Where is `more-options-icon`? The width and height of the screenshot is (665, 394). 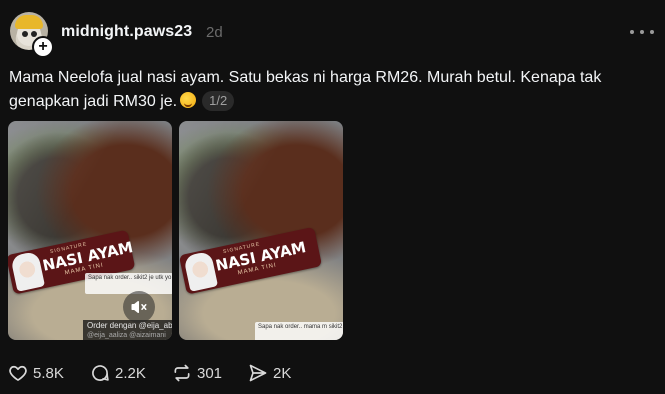
more-options-icon is located at coordinates (642, 32).